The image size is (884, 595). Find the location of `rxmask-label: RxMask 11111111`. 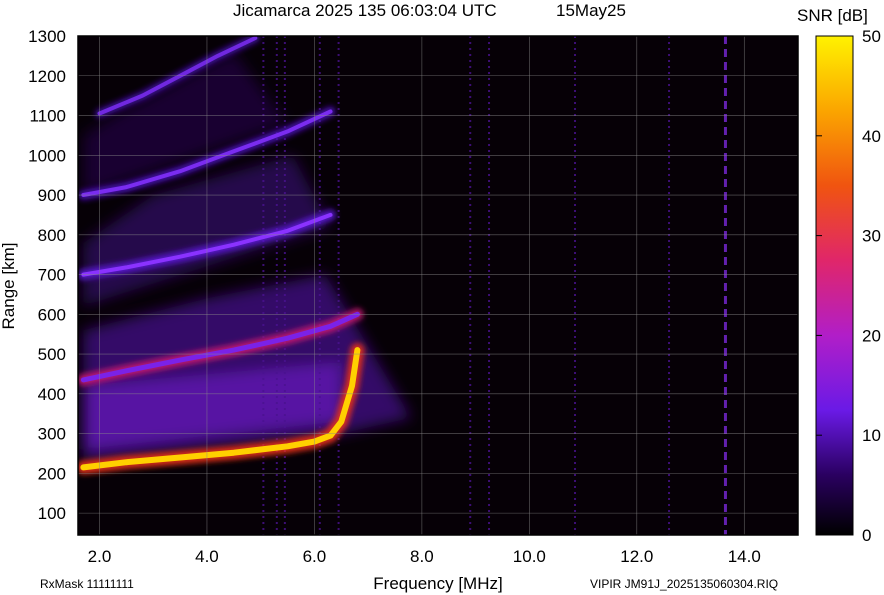

rxmask-label: RxMask 11111111 is located at coordinates (87, 584).